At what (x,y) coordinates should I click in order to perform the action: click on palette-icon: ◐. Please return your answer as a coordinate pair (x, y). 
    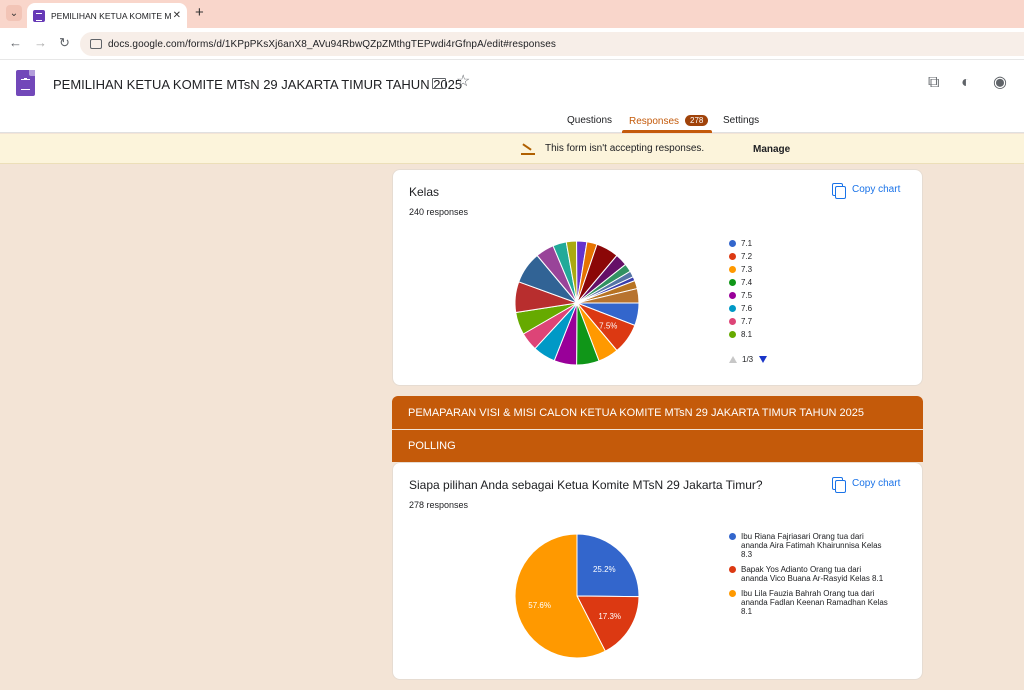
    Looking at the image, I should click on (966, 83).